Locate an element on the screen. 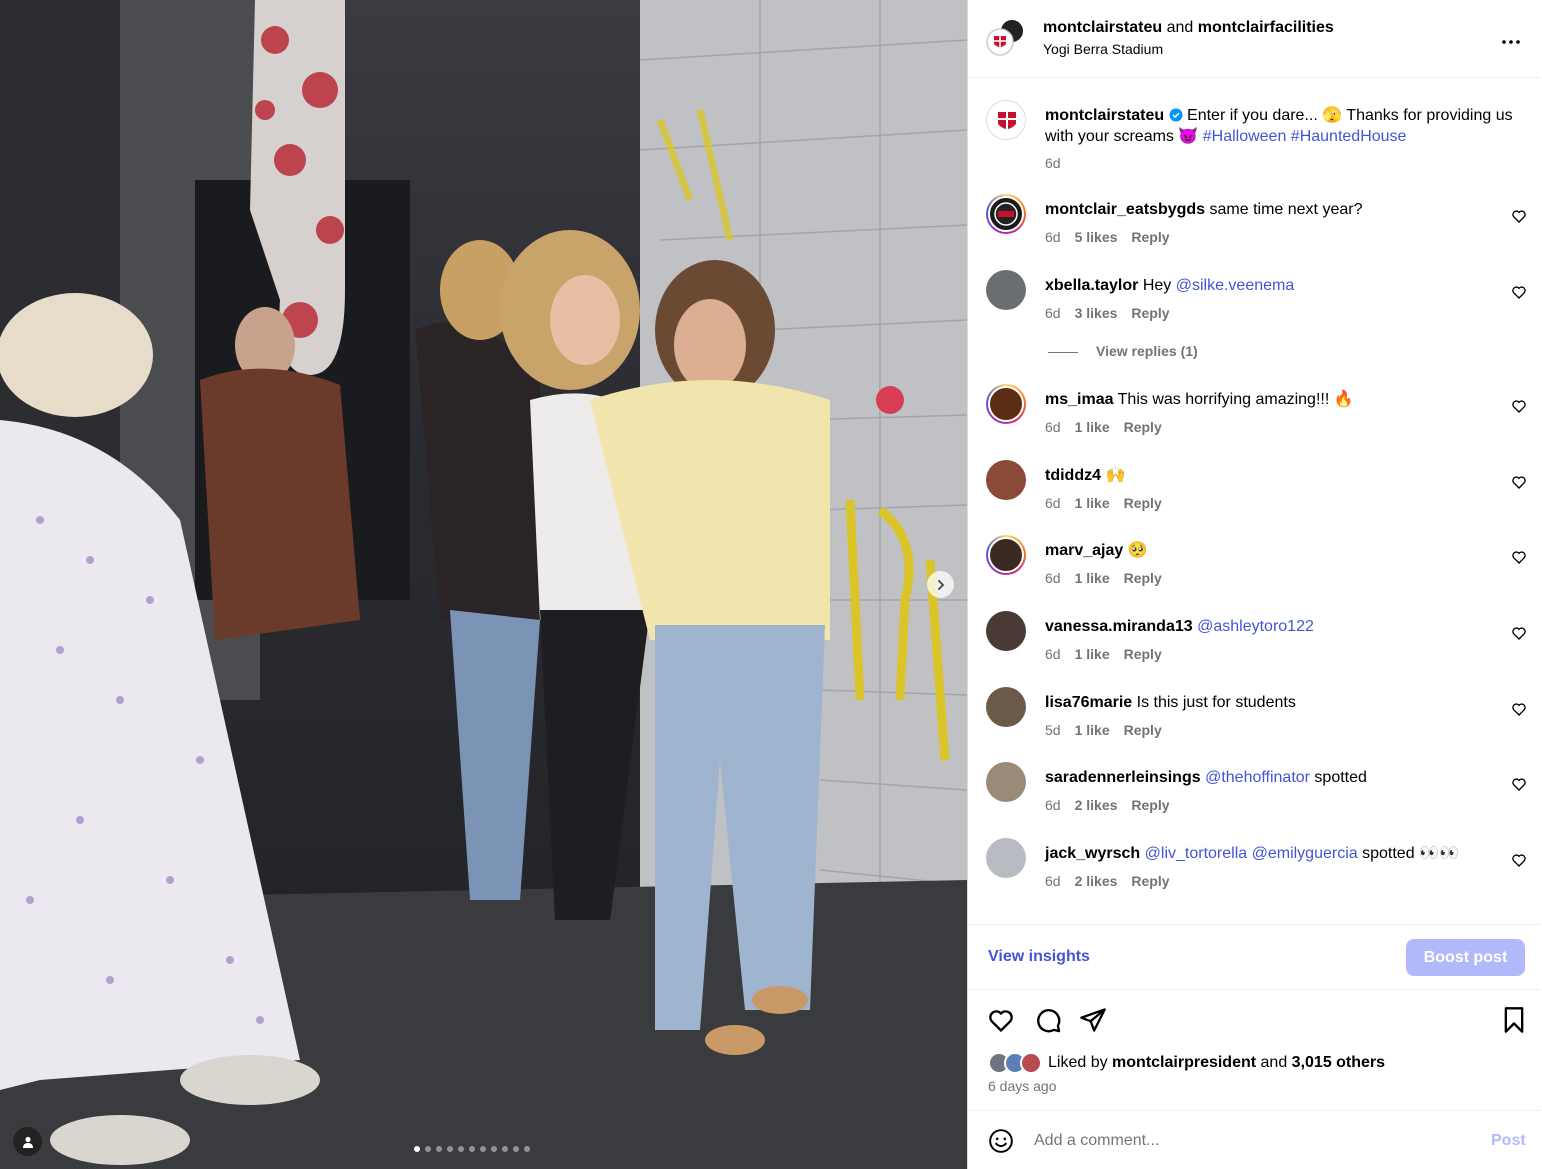 This screenshot has height=1169, width=1542. liked-by-others: 3,015 others is located at coordinates (1338, 1063).